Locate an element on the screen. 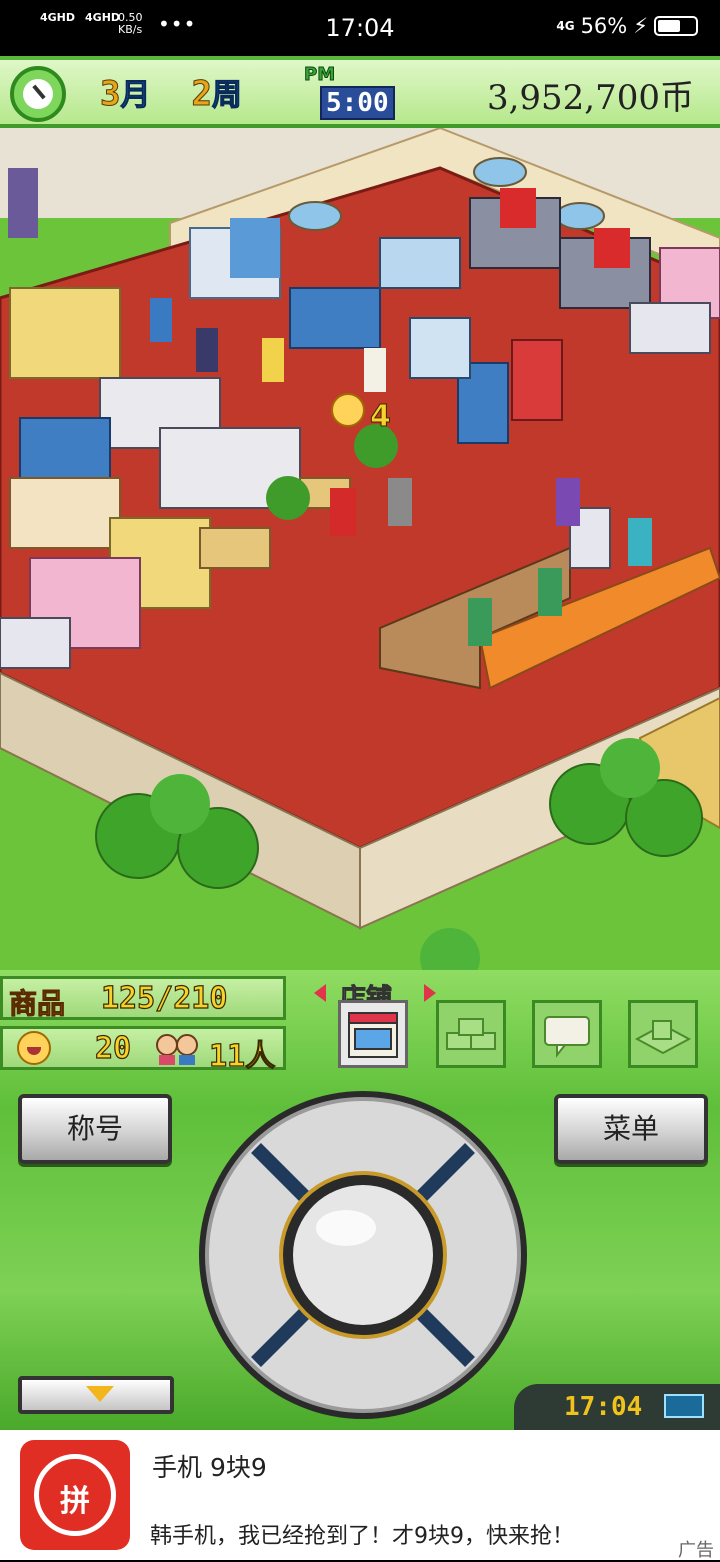 Image resolution: width=720 pixels, height=1562 pixels. game-top-bar: 3月 2周 PM 5:00 3,952,700币 is located at coordinates (360, 92).